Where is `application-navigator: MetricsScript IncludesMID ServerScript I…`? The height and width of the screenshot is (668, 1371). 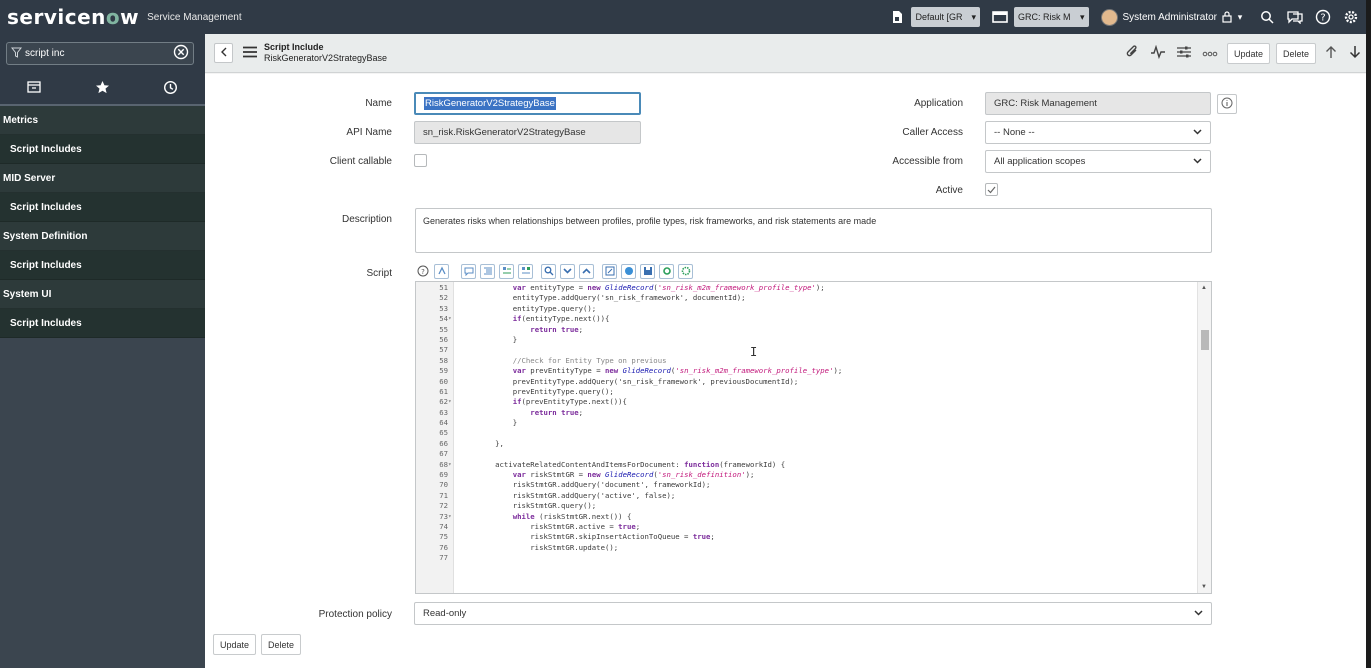 application-navigator: MetricsScript IncludesMID ServerScript I… is located at coordinates (102, 351).